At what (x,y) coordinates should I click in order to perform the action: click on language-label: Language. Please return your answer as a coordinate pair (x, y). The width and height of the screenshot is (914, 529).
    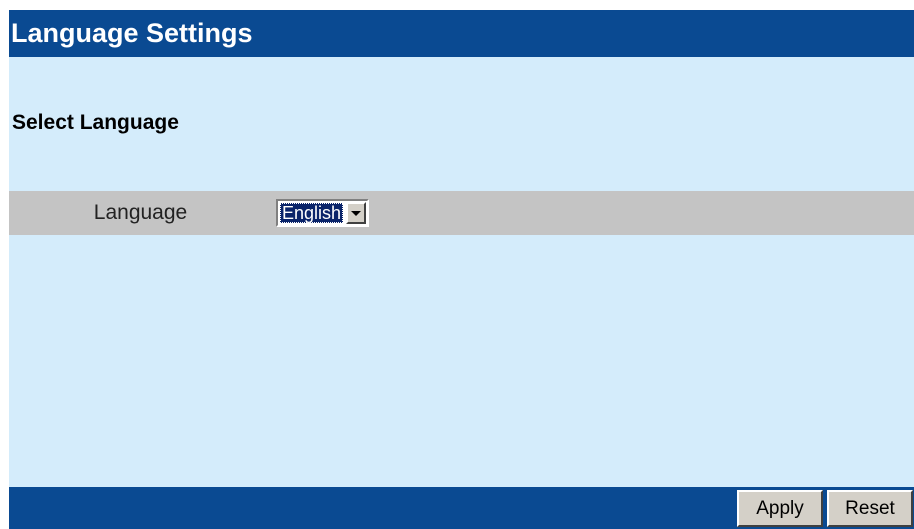
    Looking at the image, I should click on (140, 212).